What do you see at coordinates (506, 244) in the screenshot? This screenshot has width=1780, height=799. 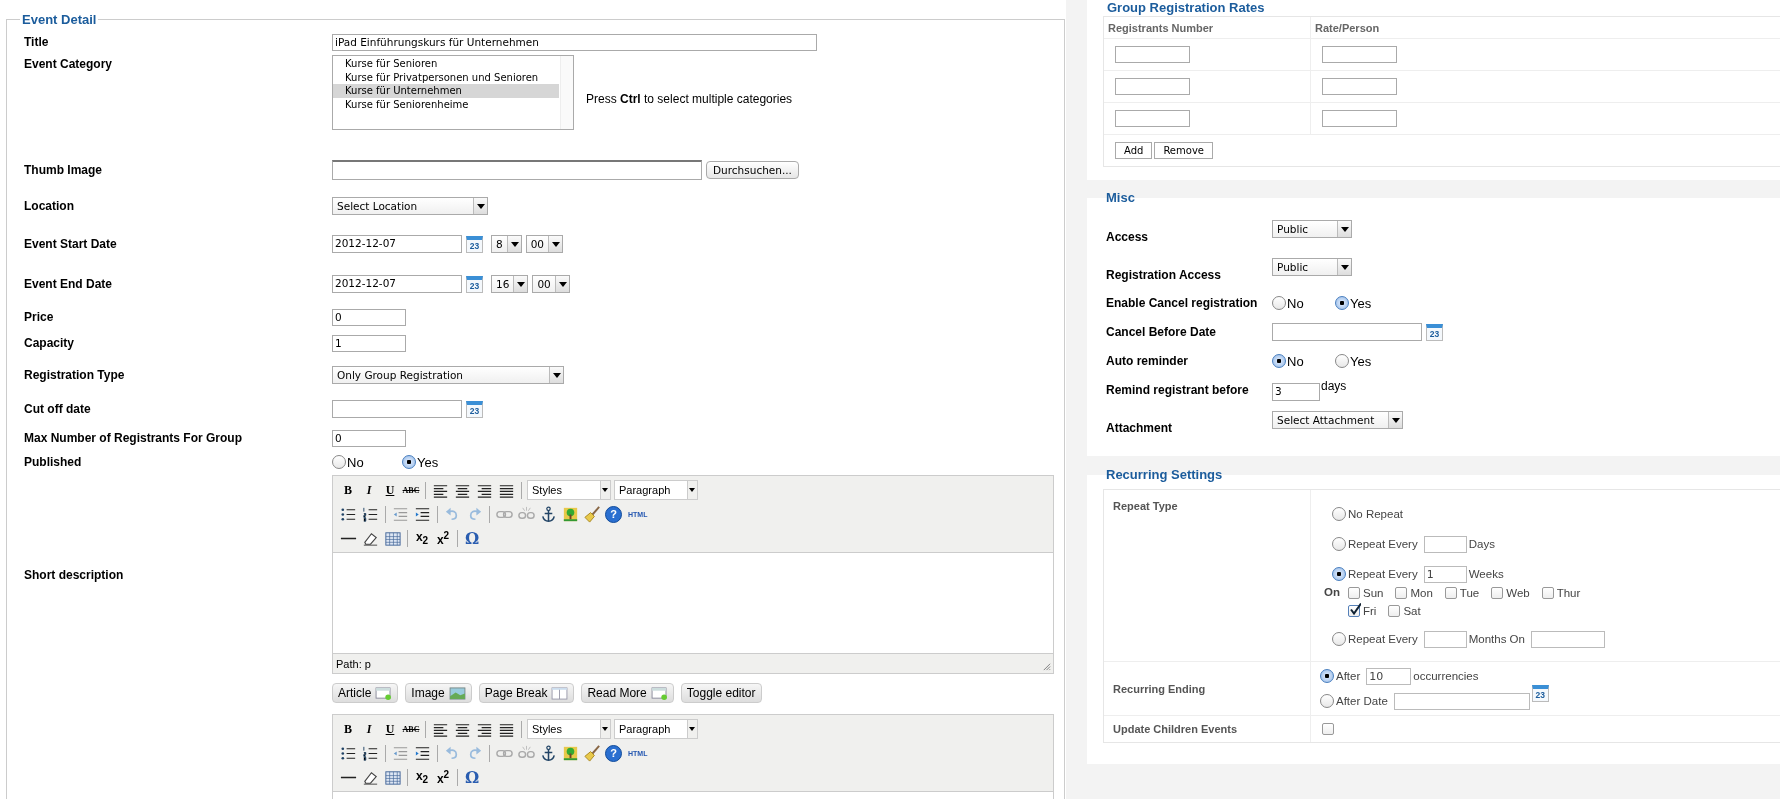 I see `hour-dropdown: 8` at bounding box center [506, 244].